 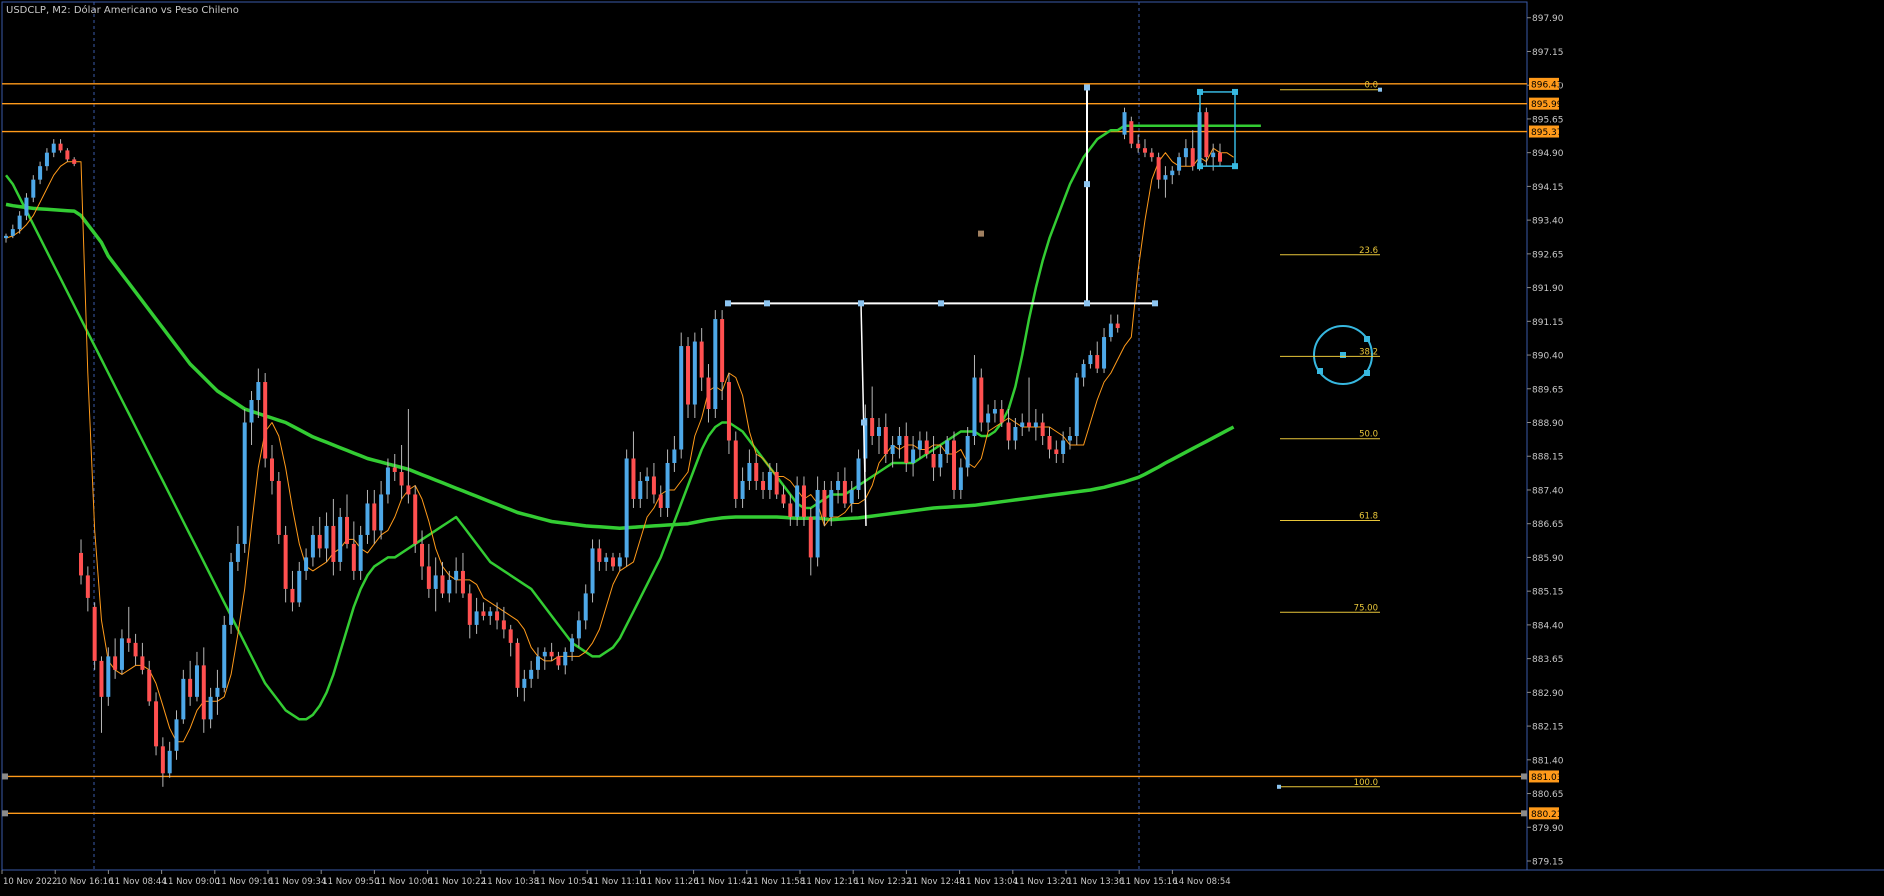 What do you see at coordinates (1368, 517) in the screenshot?
I see `fib-level-label: 61.8` at bounding box center [1368, 517].